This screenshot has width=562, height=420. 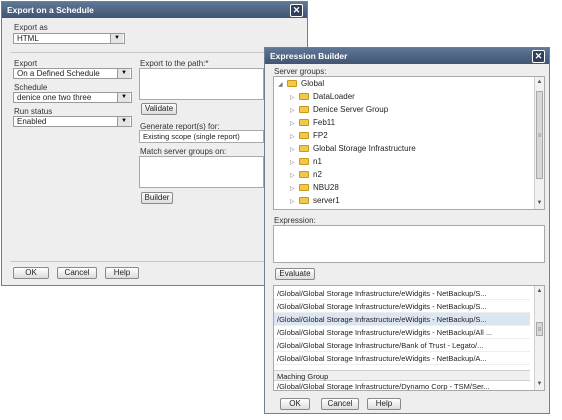 What do you see at coordinates (300, 71) in the screenshot?
I see `server-groups-label: Server groups:` at bounding box center [300, 71].